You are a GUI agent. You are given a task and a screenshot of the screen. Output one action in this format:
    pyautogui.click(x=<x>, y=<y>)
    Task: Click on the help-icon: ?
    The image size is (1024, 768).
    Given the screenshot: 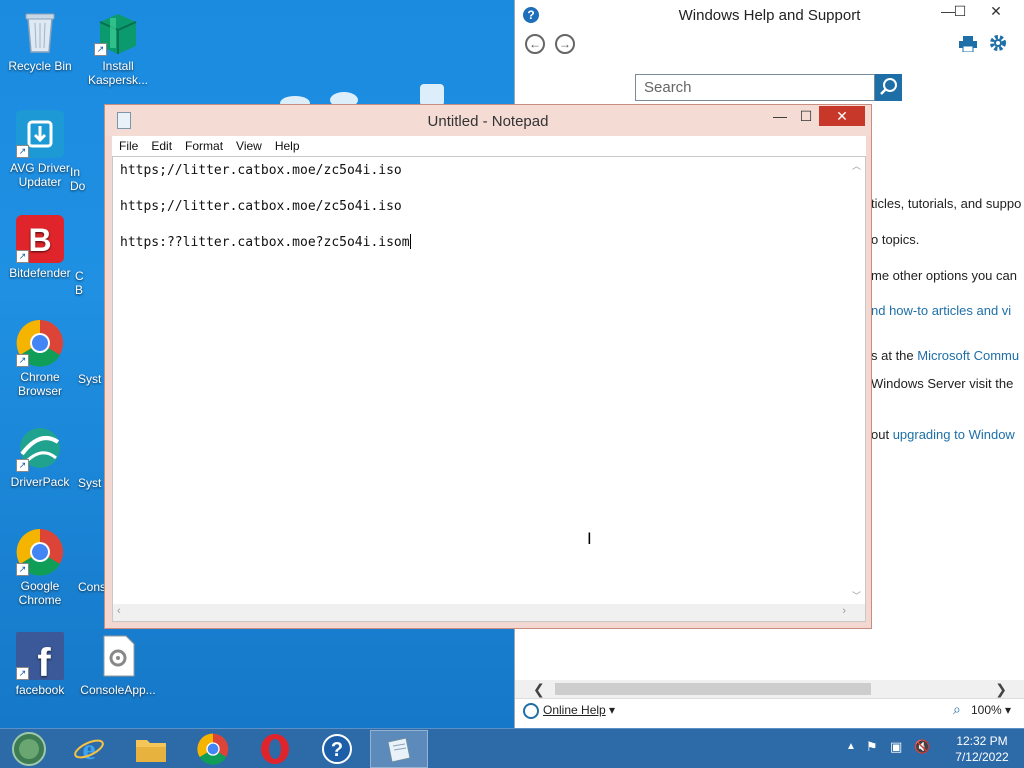 What is the action you would take?
    pyautogui.click(x=337, y=749)
    